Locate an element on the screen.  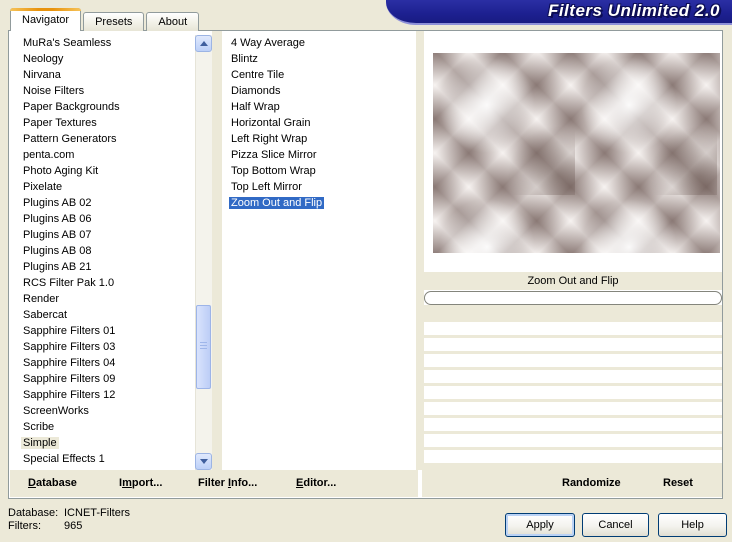
list-item: Pixelate is located at coordinates (104, 187).